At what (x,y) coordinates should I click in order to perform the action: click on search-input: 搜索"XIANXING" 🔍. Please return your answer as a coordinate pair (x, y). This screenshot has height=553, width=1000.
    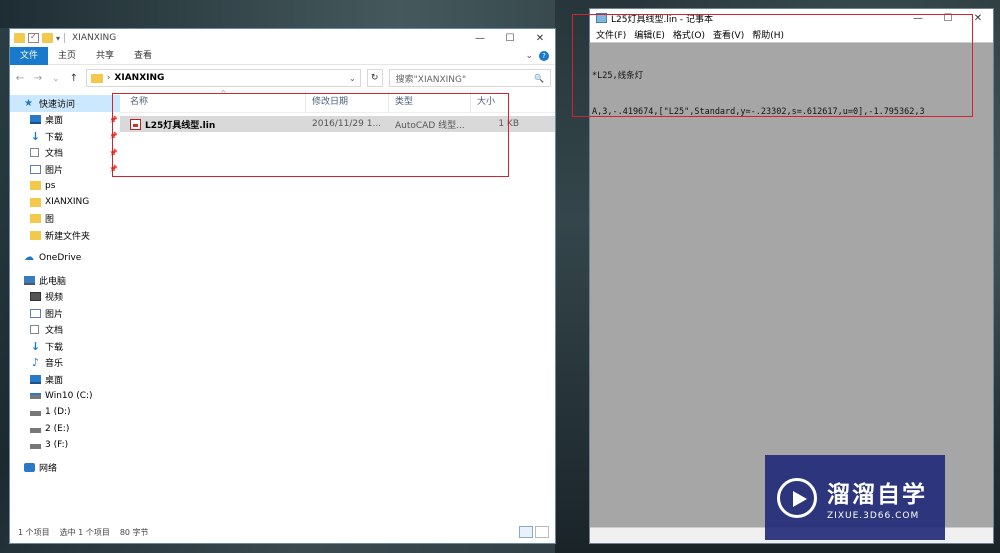
    Looking at the image, I should click on (470, 78).